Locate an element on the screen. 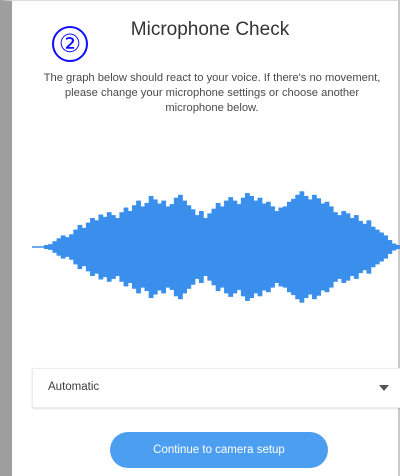 The height and width of the screenshot is (476, 400). continue-to-camera-setup-button: Continue to camera setup is located at coordinates (219, 450).